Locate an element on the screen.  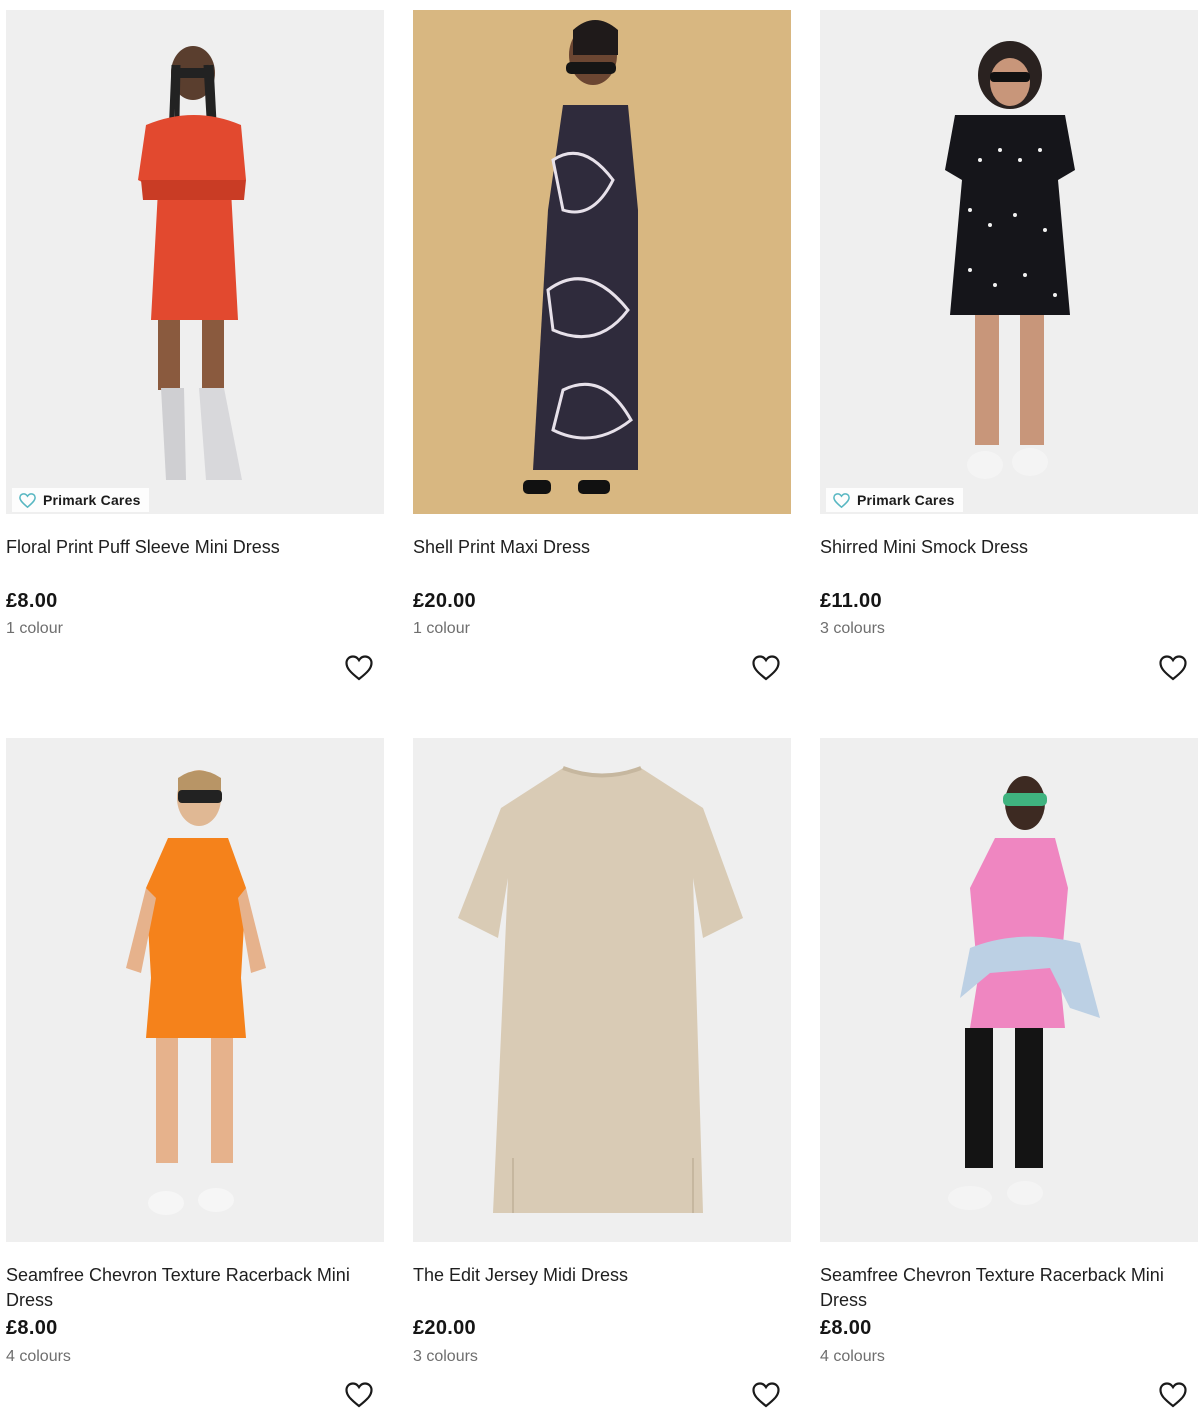
product-flatlay-photo is located at coordinates (602, 990).